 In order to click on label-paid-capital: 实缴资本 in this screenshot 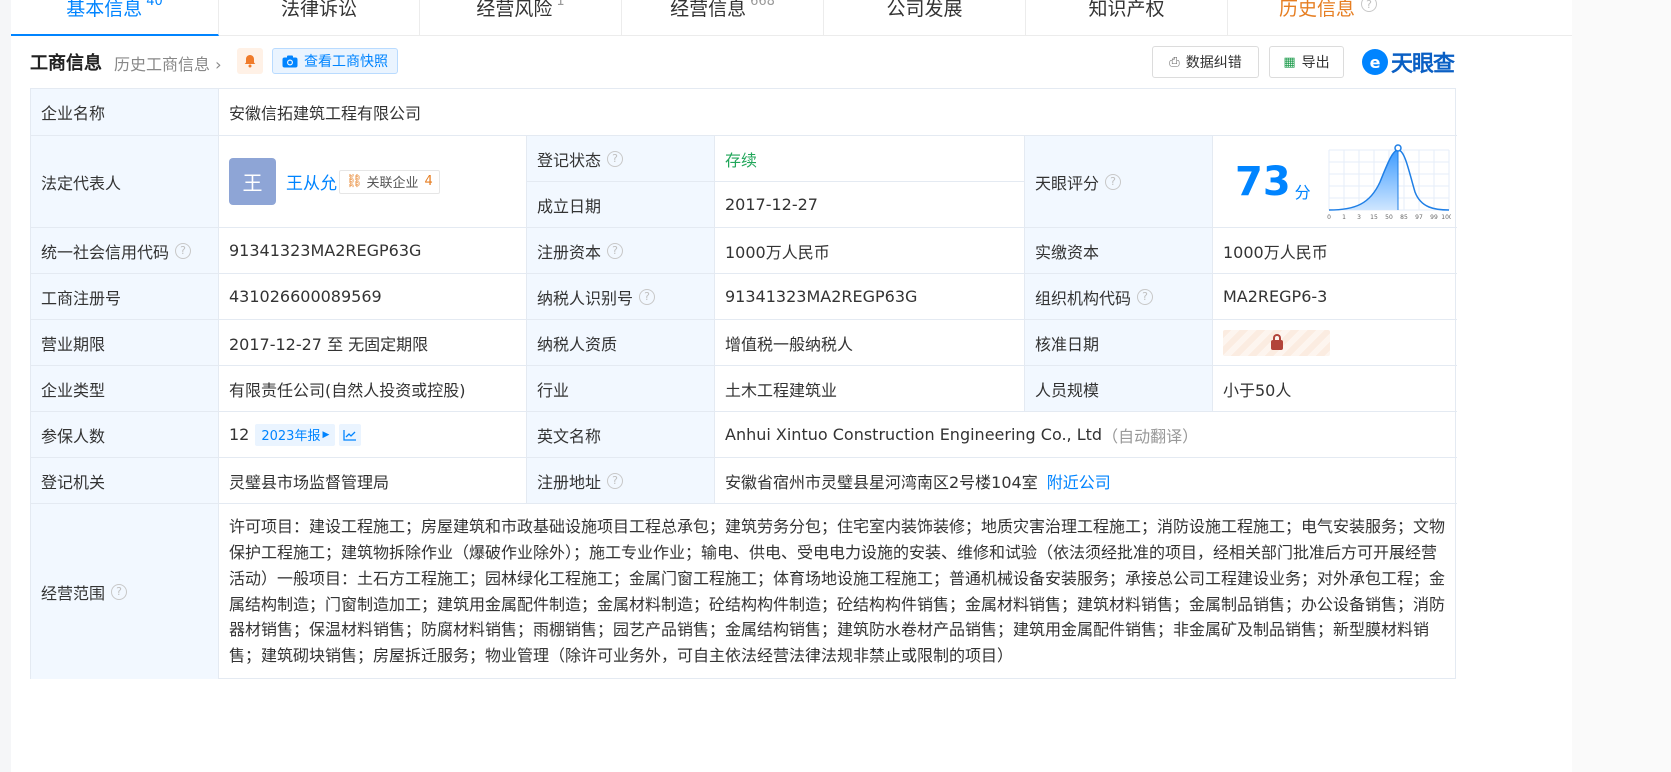, I will do `click(1119, 251)`.